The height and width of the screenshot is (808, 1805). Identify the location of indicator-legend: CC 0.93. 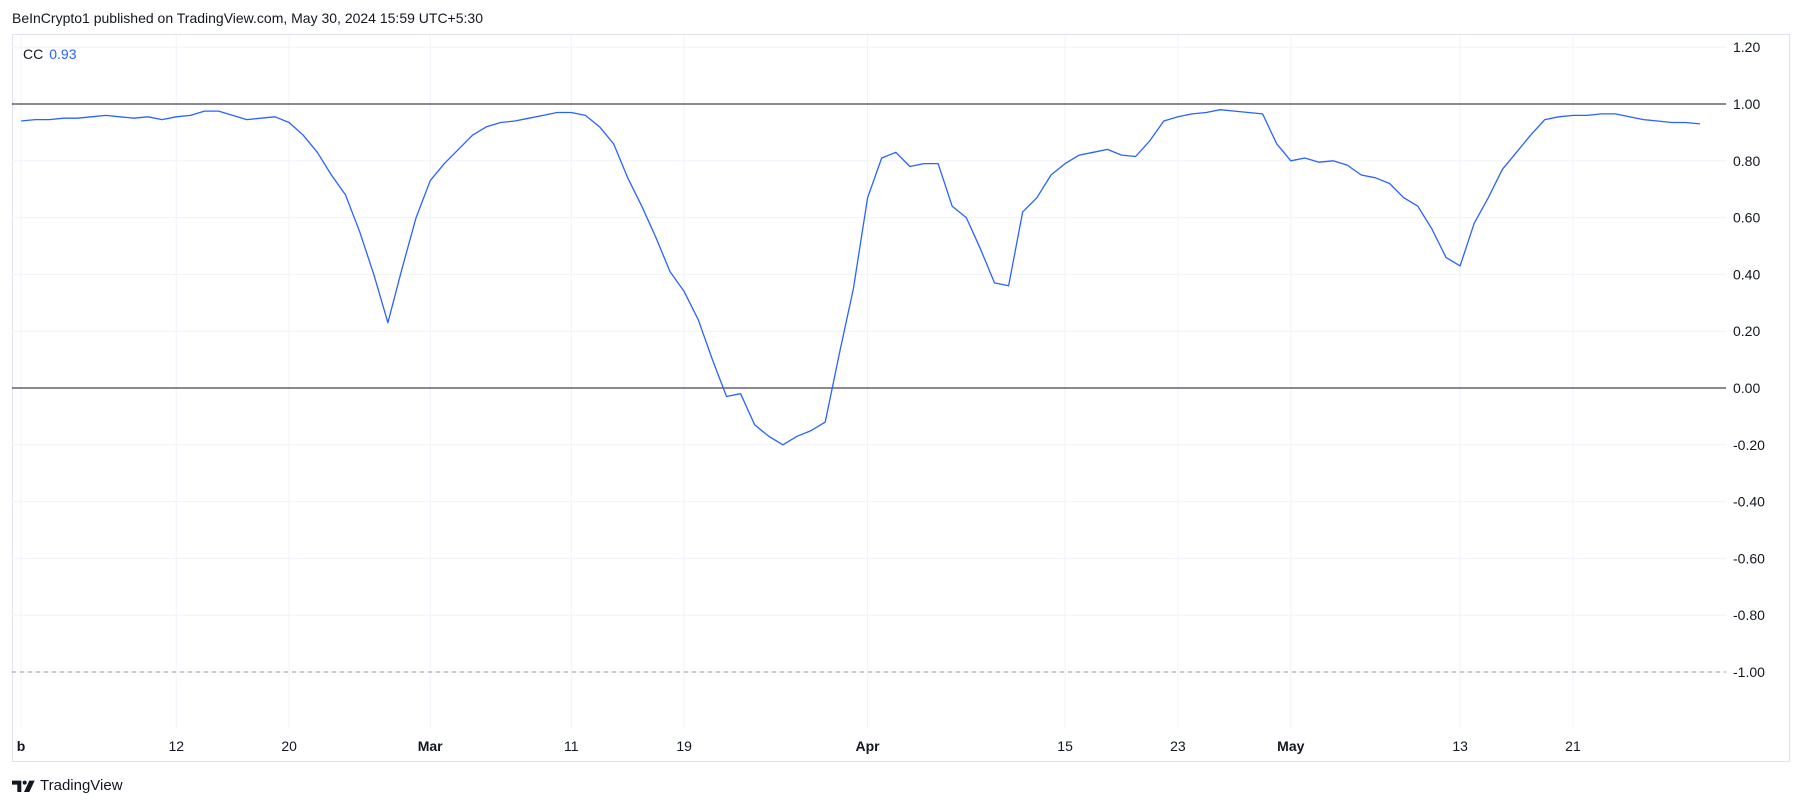
(49, 54).